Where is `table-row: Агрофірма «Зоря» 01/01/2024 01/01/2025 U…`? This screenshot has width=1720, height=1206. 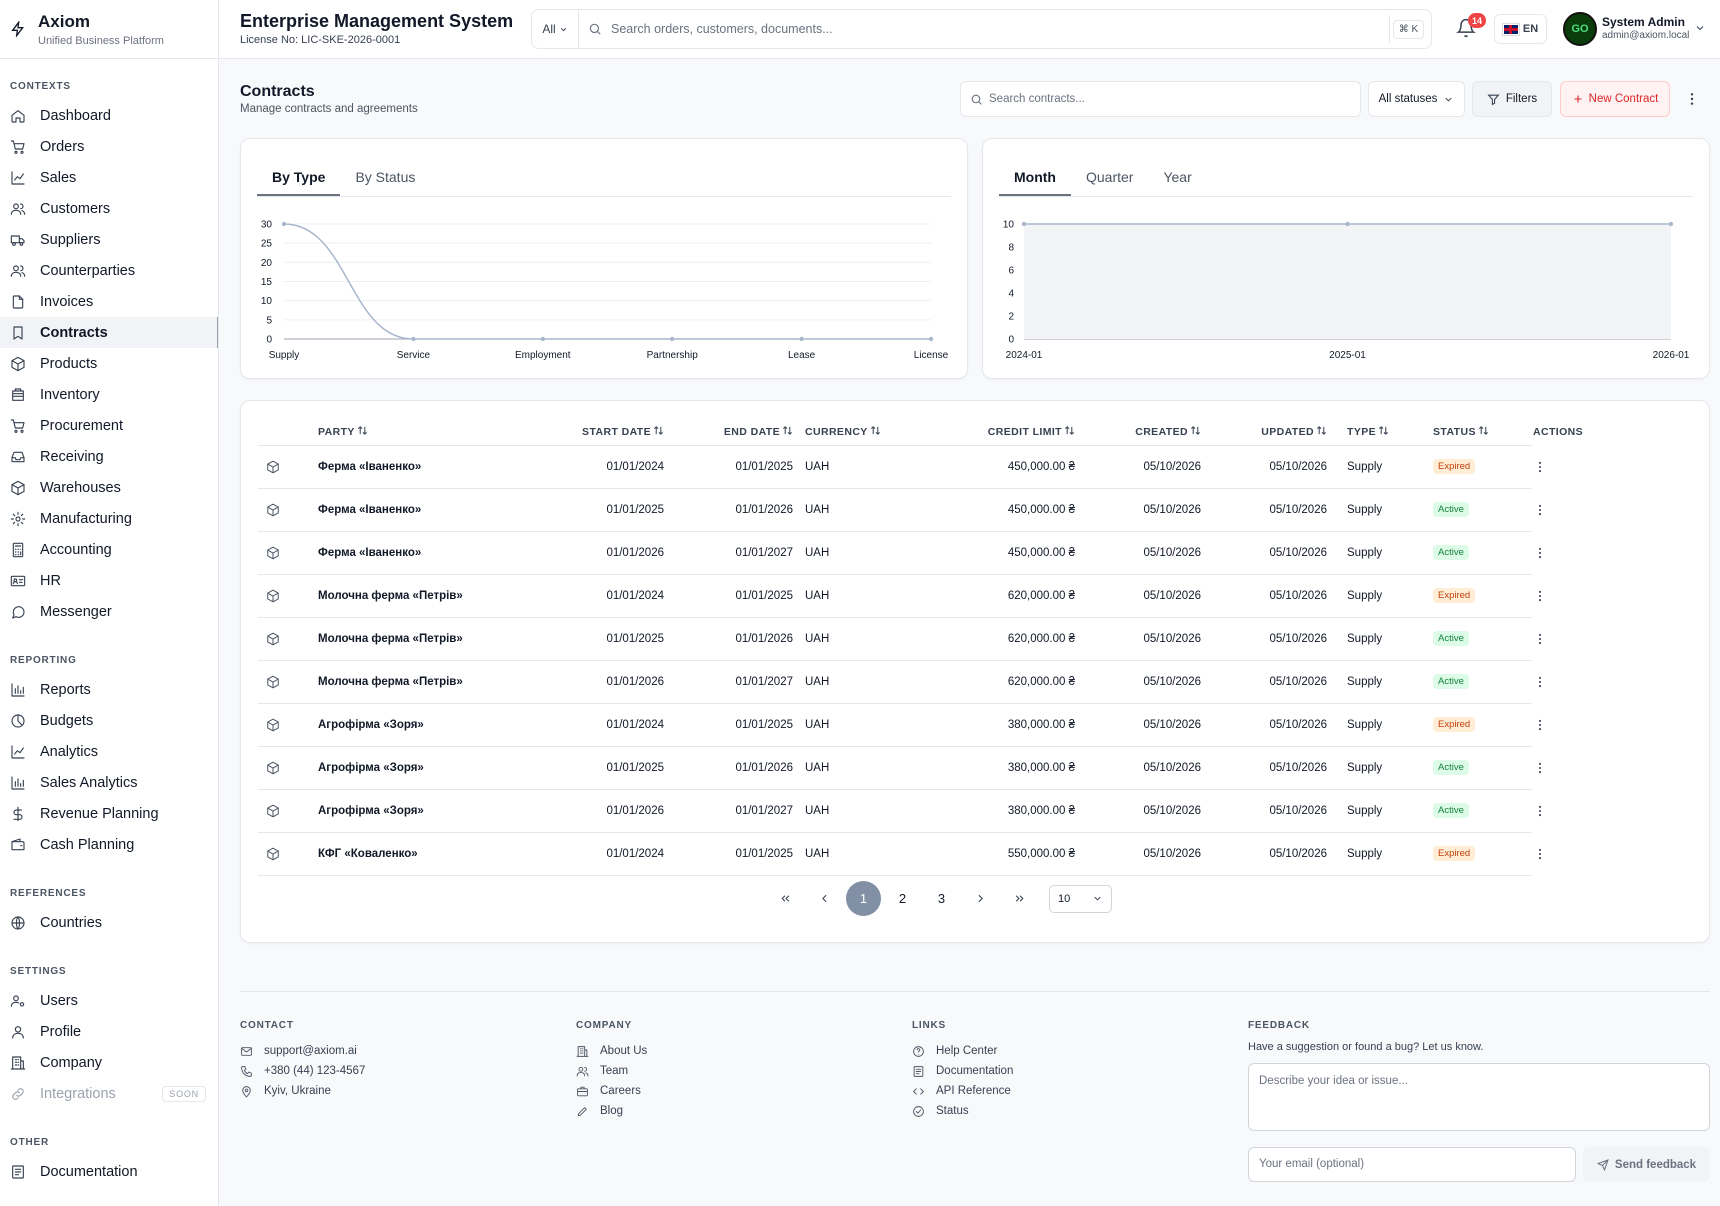
table-row: Агрофірма «Зоря» 01/01/2024 01/01/2025 U… is located at coordinates (900, 725).